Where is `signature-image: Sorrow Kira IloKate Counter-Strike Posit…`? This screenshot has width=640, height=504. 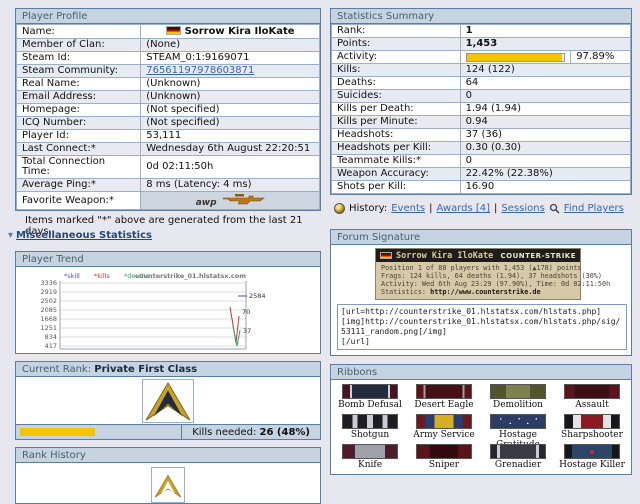
signature-image: Sorrow Kira IloKate Counter-Strike Posit… is located at coordinates (492, 274).